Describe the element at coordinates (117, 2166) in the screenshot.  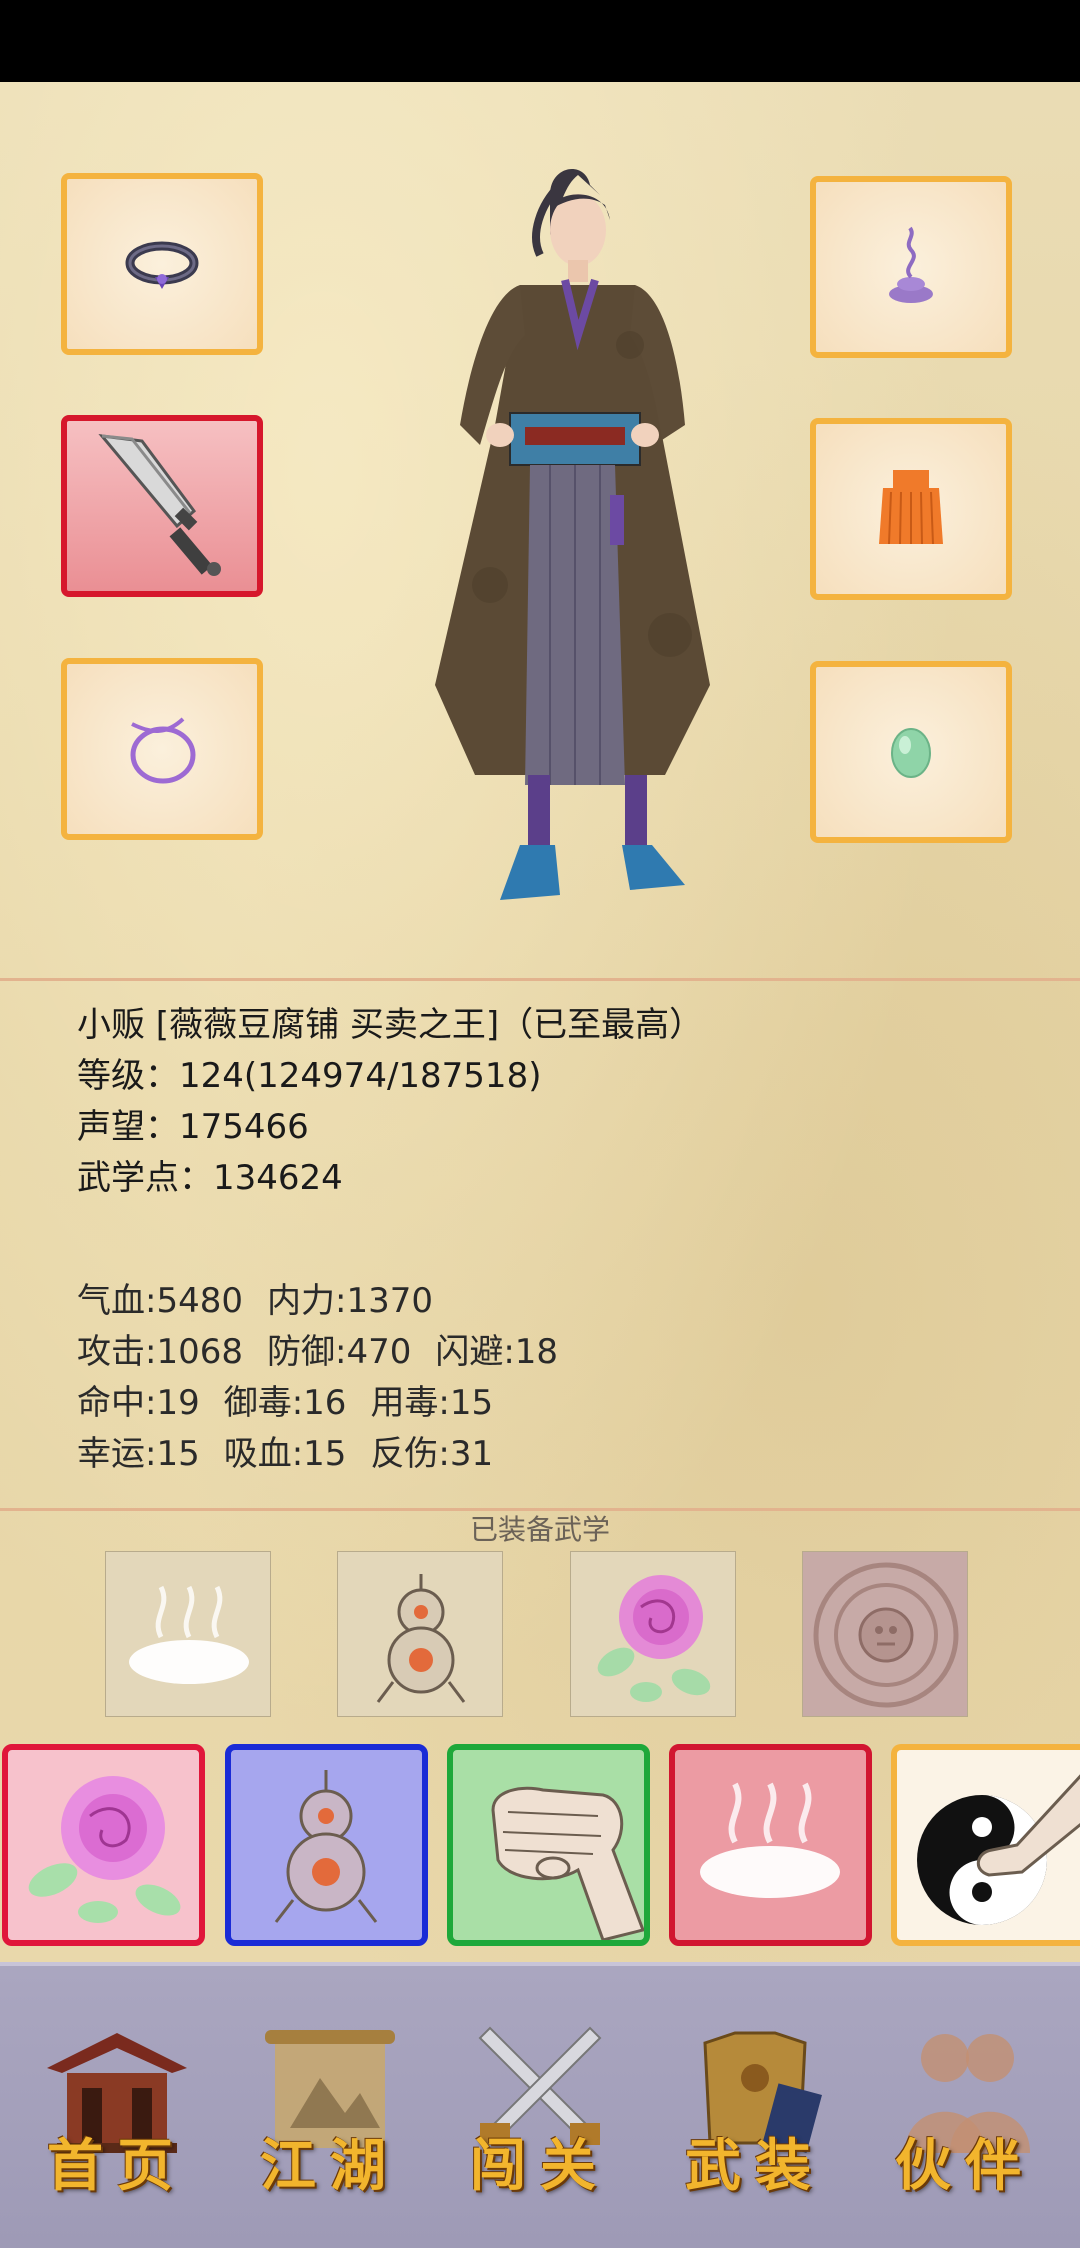
I see `nav-home-label: 首页` at that location.